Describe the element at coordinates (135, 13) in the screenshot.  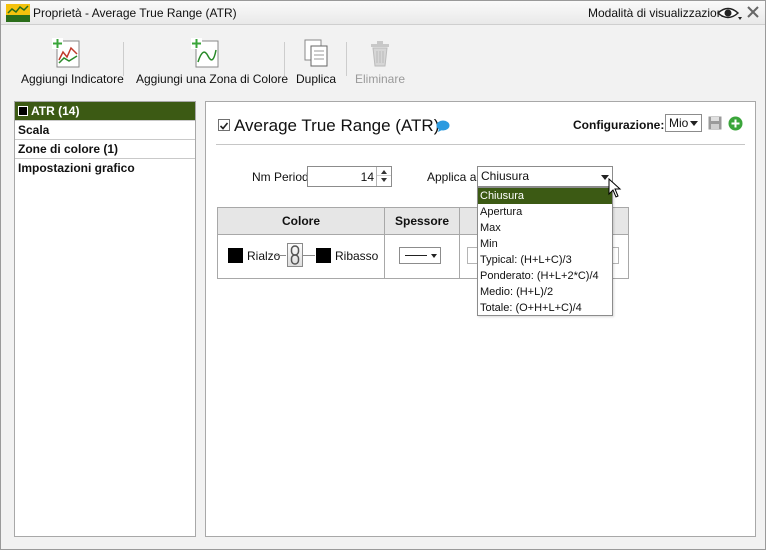
I see `window-title: Proprietà - Average True Range (ATR)` at that location.